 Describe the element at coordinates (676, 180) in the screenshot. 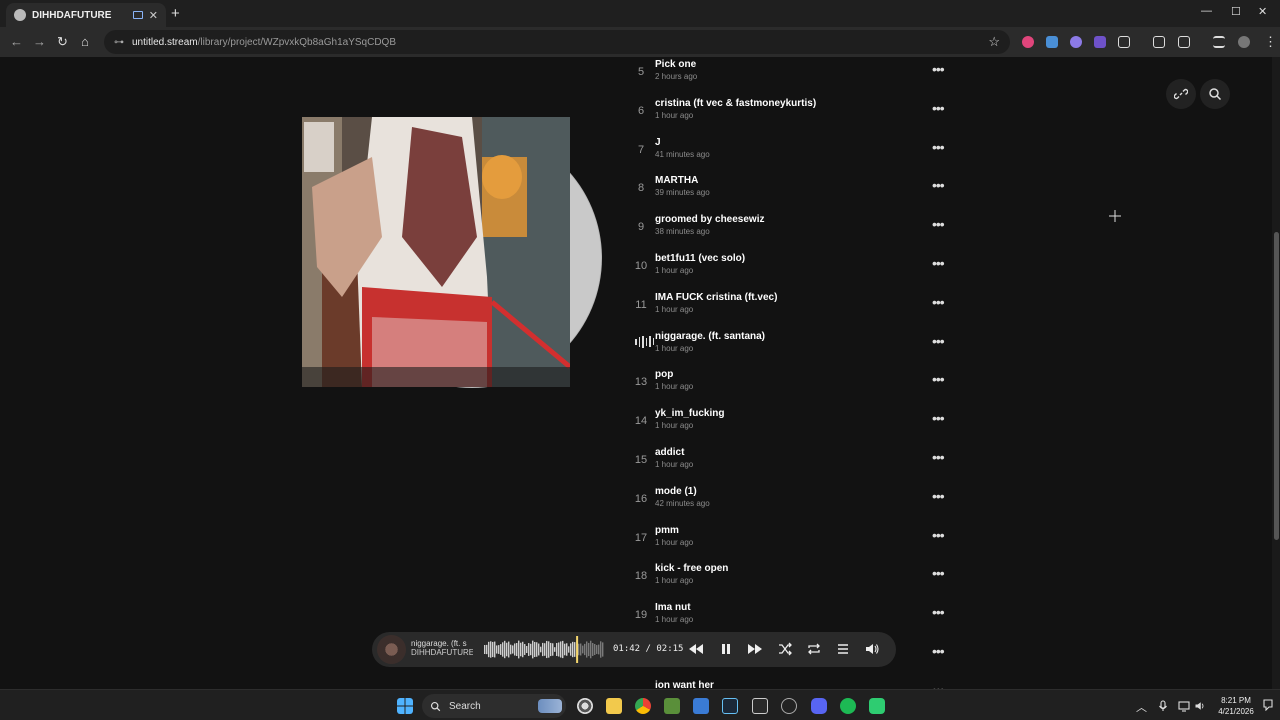

I see `track-title: MARTHA` at that location.